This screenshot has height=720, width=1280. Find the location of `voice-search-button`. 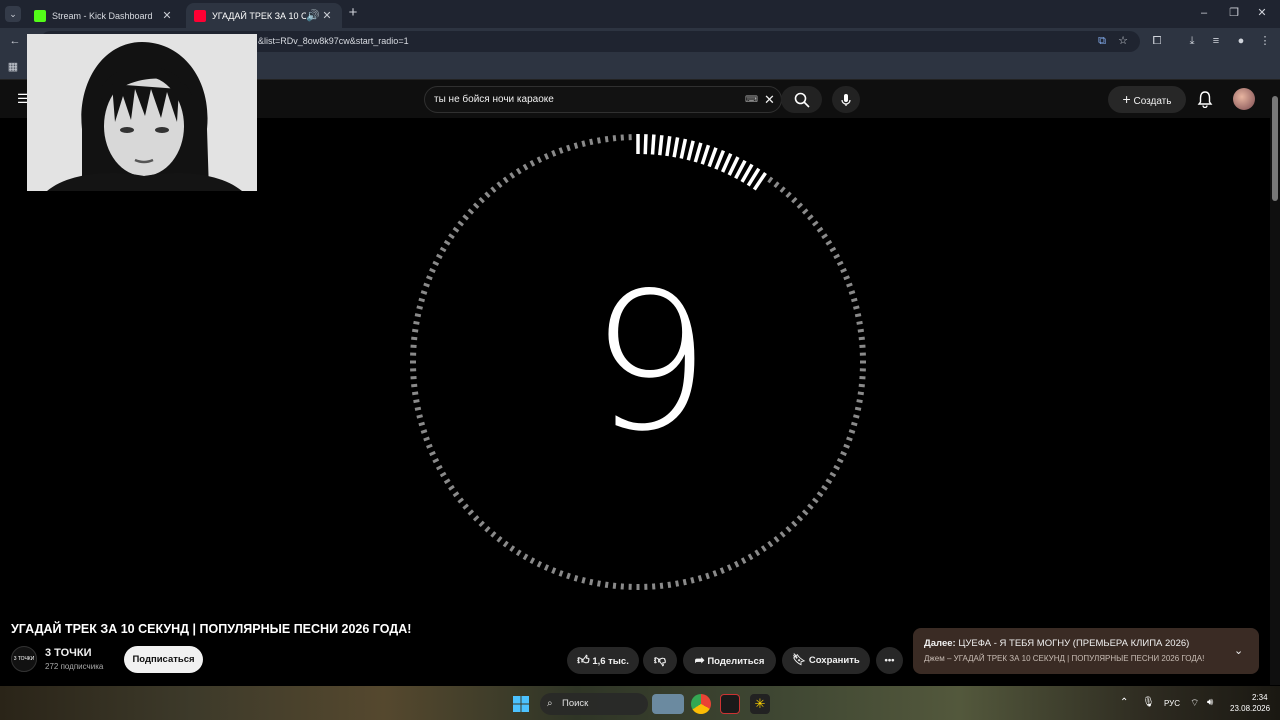

voice-search-button is located at coordinates (846, 99).